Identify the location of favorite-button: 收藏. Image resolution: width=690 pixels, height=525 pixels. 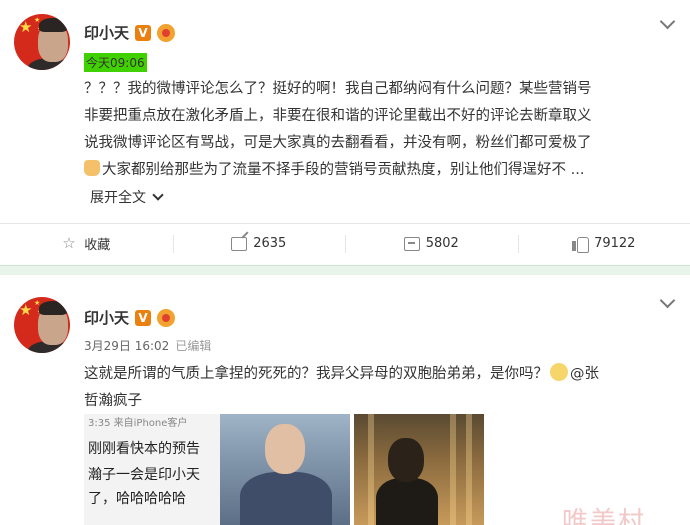
(86, 243).